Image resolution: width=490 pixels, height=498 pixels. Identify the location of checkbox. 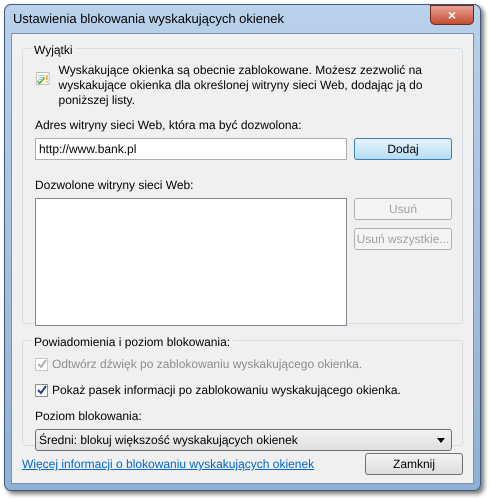
(41, 390).